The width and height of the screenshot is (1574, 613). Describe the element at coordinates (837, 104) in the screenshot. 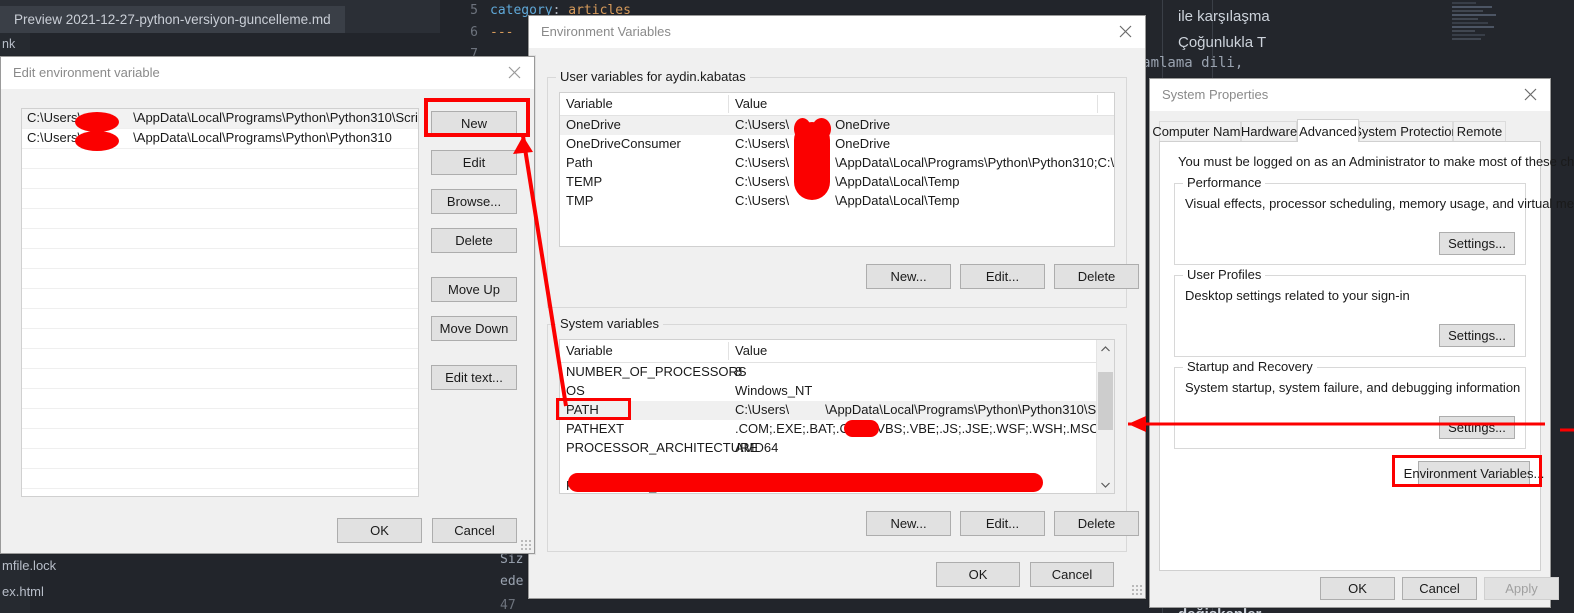

I see `user-variables-header: Variable Value` at that location.